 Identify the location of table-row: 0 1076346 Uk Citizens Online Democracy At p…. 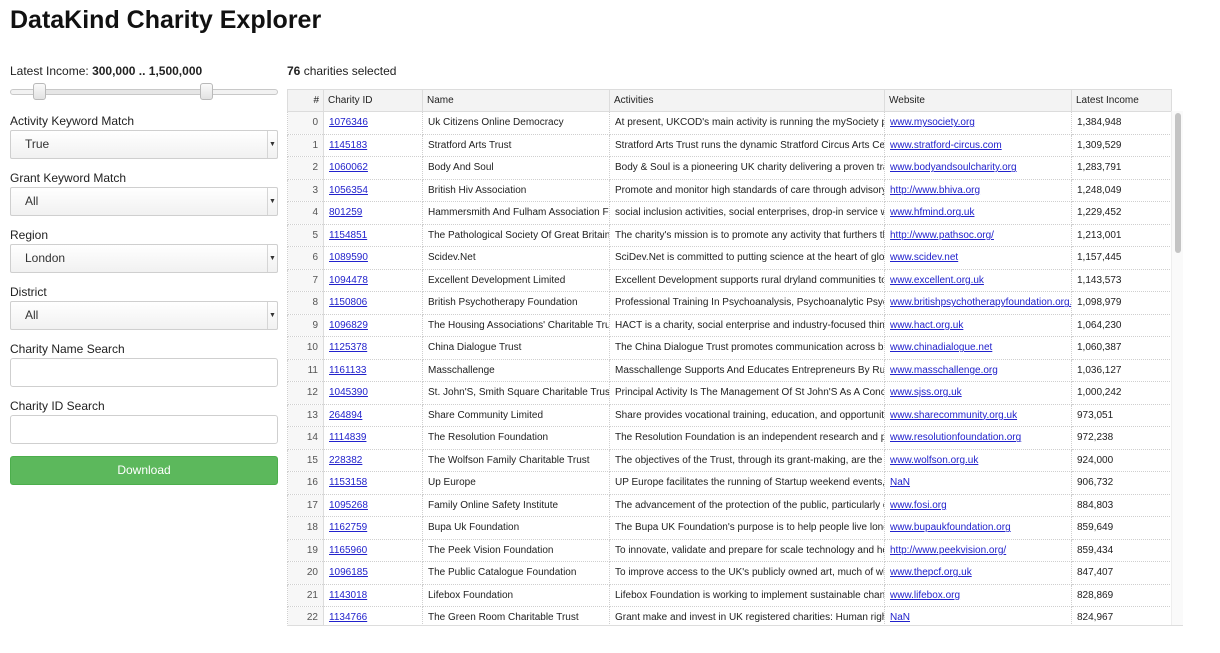
(729, 123).